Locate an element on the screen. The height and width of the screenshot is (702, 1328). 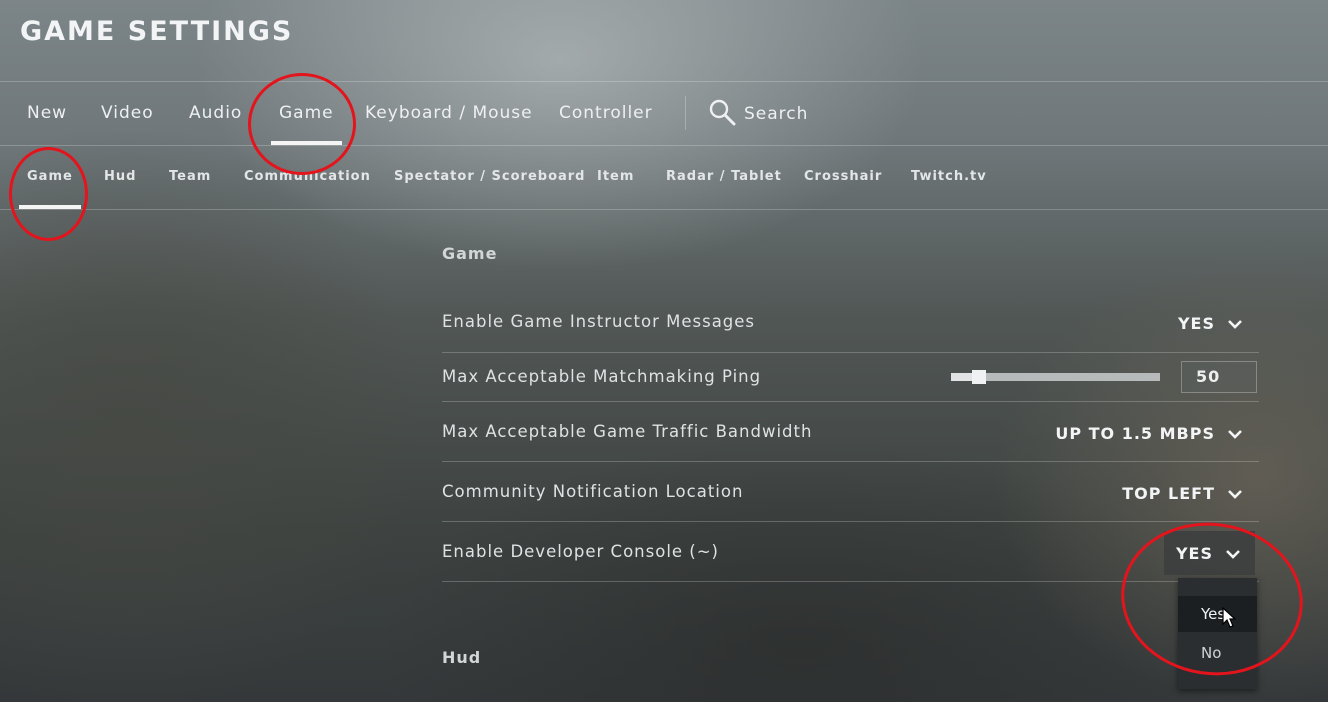
subtab-radar-tablet: Radar / Tablet is located at coordinates (724, 177).